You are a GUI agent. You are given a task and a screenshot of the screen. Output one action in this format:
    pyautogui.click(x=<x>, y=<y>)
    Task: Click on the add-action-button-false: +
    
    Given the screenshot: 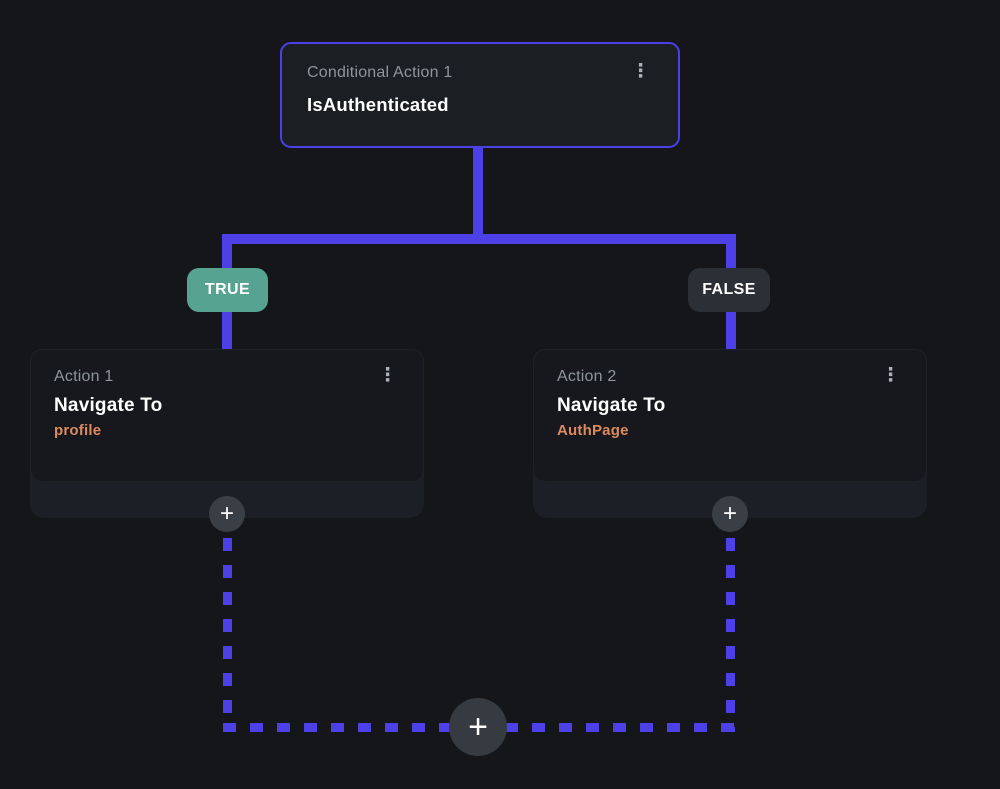 What is the action you would take?
    pyautogui.click(x=730, y=514)
    